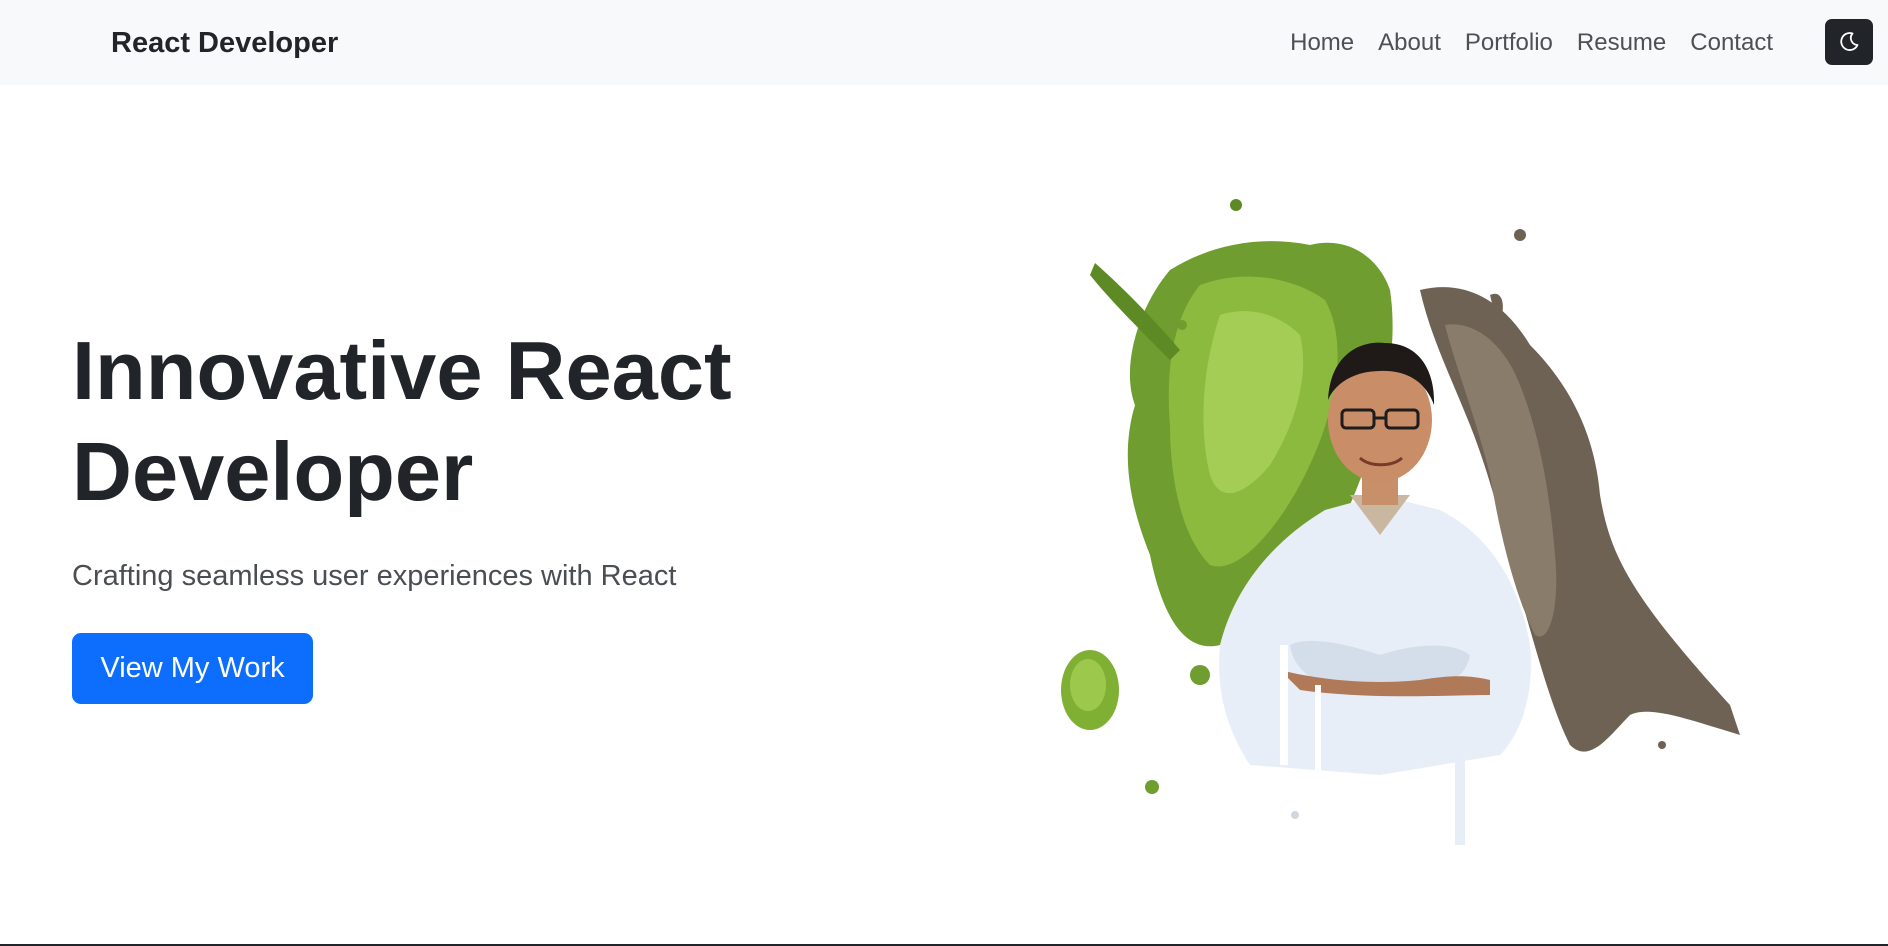  I want to click on brand-link: React Developer, so click(224, 43).